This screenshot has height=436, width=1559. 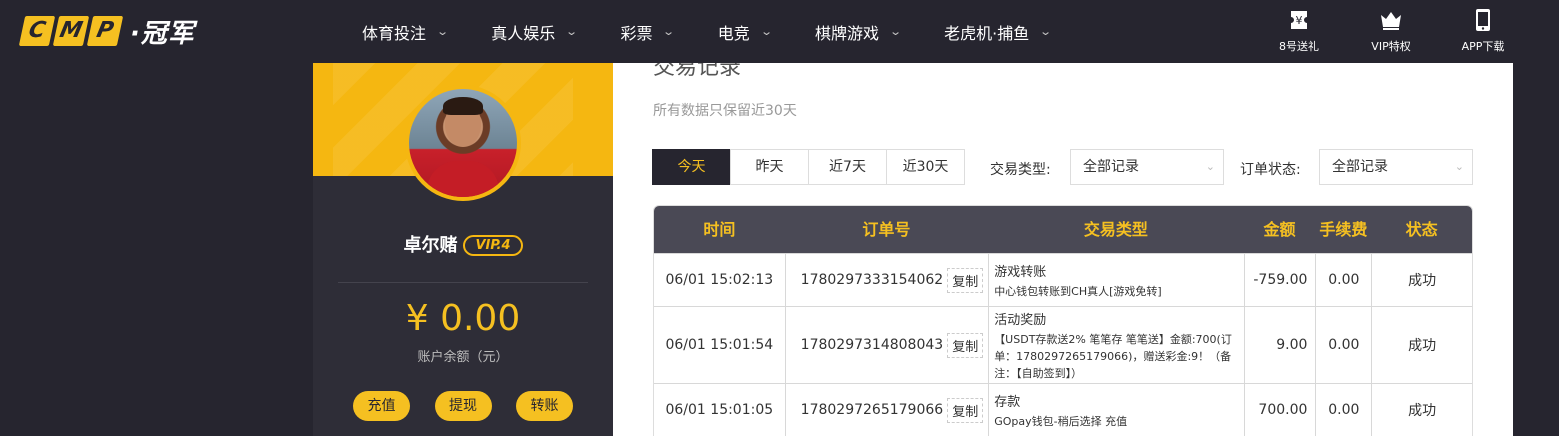 What do you see at coordinates (886, 345) in the screenshot?
I see `cell-order-no: 1780297314808043 复制` at bounding box center [886, 345].